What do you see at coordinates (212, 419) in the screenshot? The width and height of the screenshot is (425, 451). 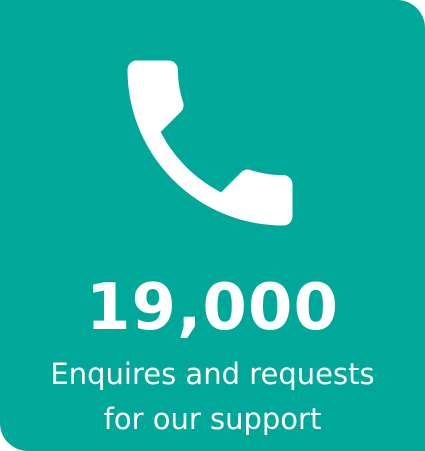 I see `stat-label-line-2: for our support` at bounding box center [212, 419].